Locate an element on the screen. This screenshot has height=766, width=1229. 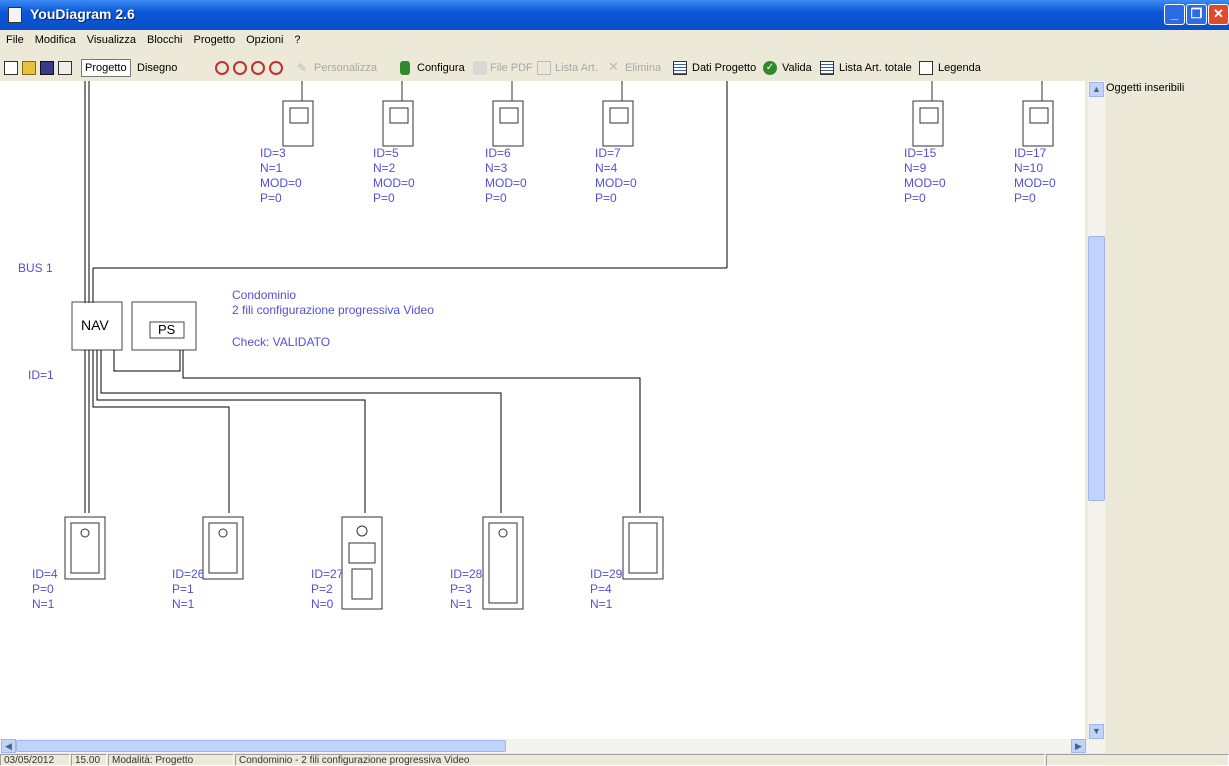
status-extra is located at coordinates (1137, 760).